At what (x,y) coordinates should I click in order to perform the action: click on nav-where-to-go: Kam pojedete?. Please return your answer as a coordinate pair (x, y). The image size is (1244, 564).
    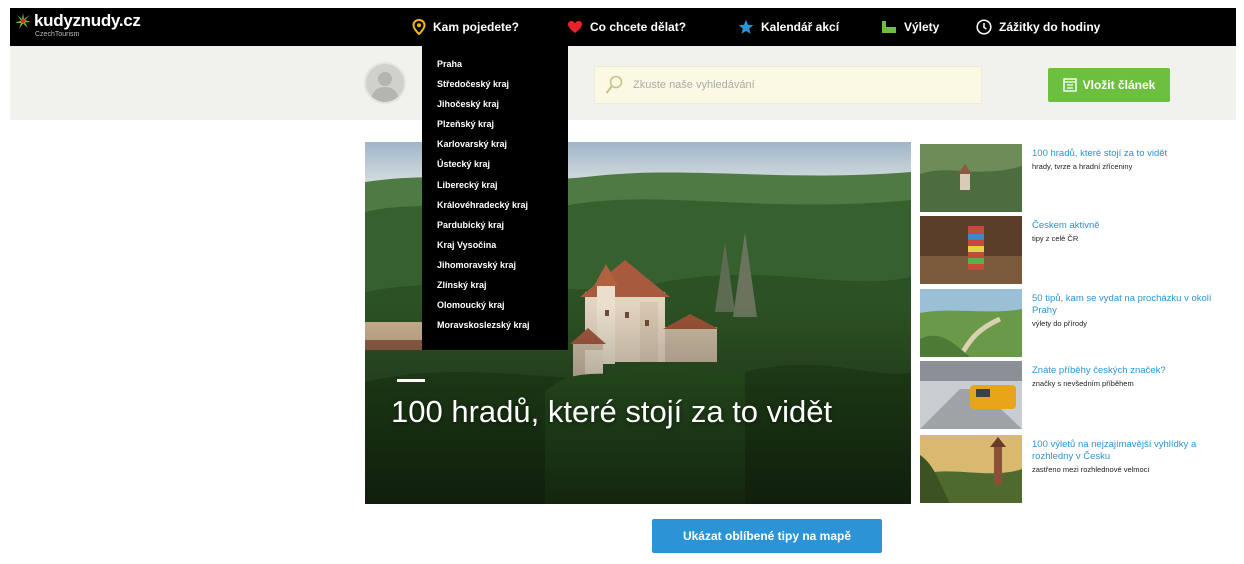
    Looking at the image, I should click on (465, 27).